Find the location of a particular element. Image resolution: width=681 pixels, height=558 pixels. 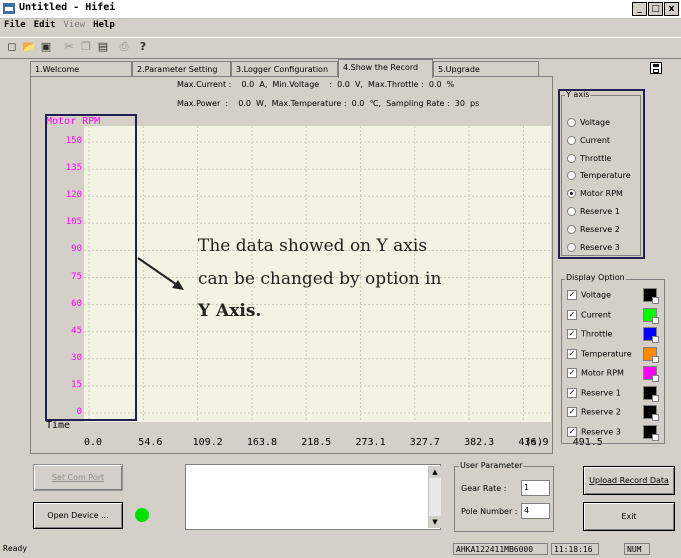

device-status-indicator is located at coordinates (142, 515).